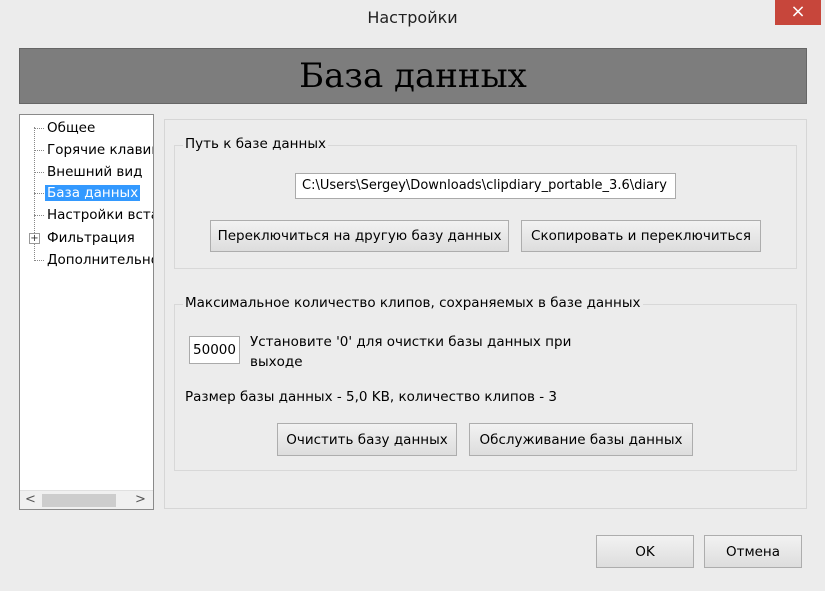 This screenshot has width=825, height=591. What do you see at coordinates (93, 128) in the screenshot?
I see `tree-item-general: Общее` at bounding box center [93, 128].